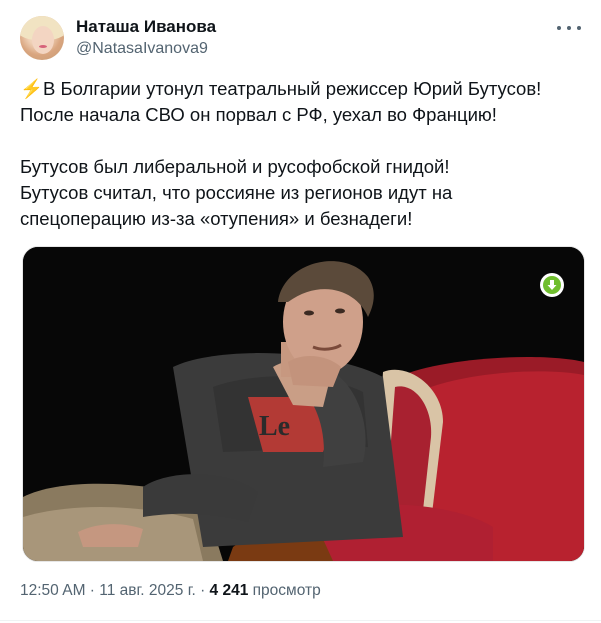 The image size is (601, 623). Describe the element at coordinates (286, 590) in the screenshot. I see `views-label: просмотр` at that location.